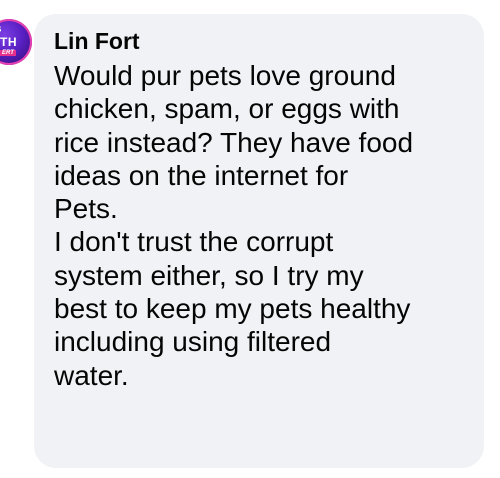 This screenshot has height=478, width=500. What do you see at coordinates (227, 109) in the screenshot?
I see `comment-line: chicken, spam, or eggs with` at bounding box center [227, 109].